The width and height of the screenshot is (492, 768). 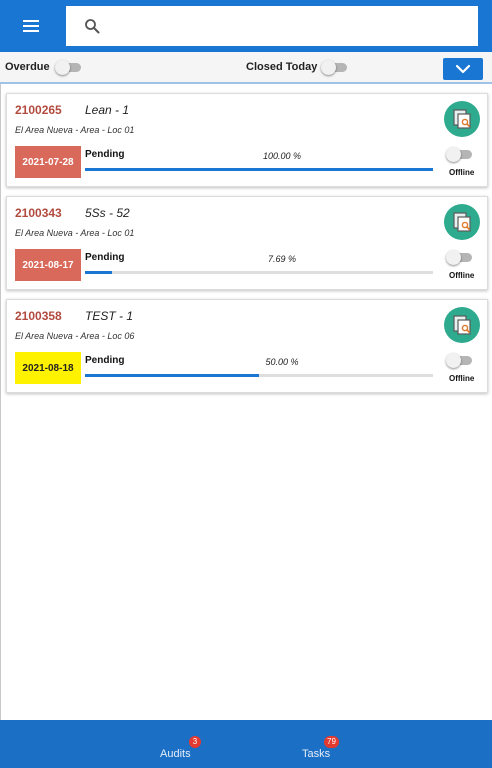 I want to click on audit-id: 2100265, so click(x=38, y=110).